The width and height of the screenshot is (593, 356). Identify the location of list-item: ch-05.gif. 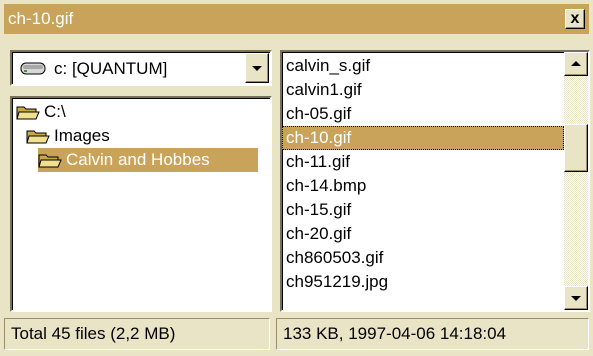
(423, 114).